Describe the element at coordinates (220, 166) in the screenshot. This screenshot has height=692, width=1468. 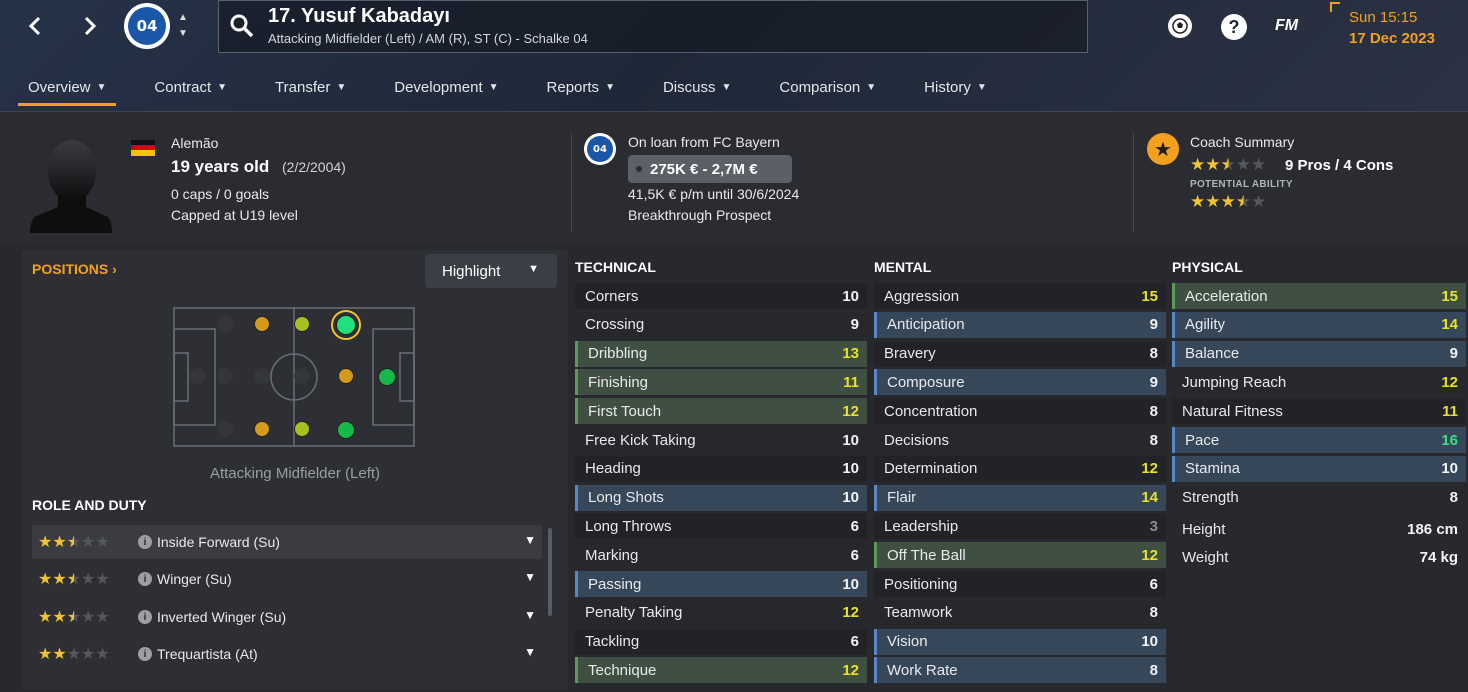
I see `player-age: 19 years old` at that location.